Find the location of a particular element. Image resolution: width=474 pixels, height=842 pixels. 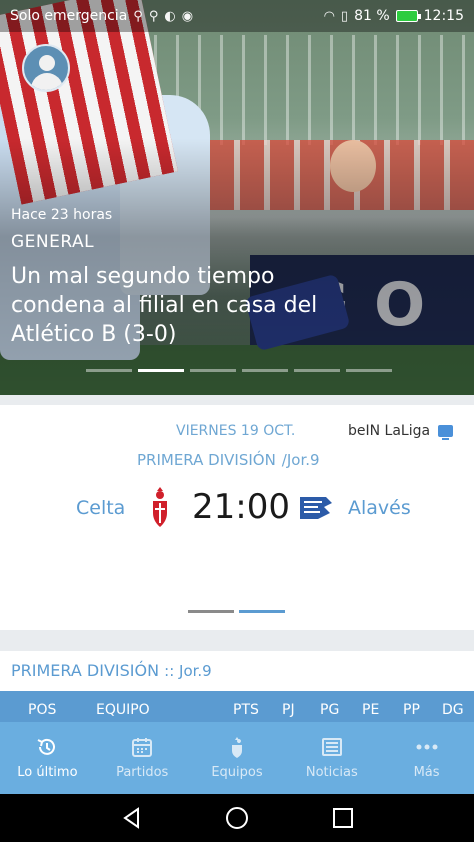

more-icon is located at coordinates (427, 747).